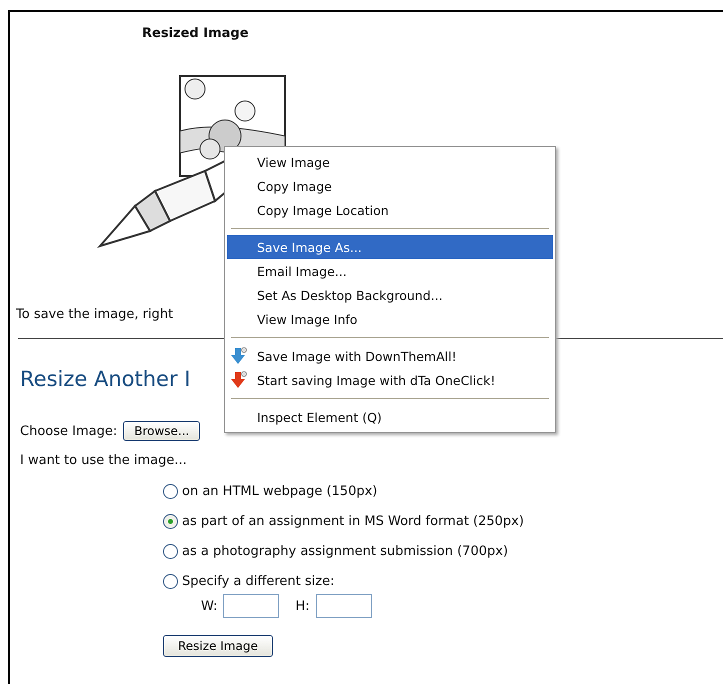 This screenshot has width=723, height=684. Describe the element at coordinates (390, 210) in the screenshot. I see `menu-item: Copy Image Location` at that location.